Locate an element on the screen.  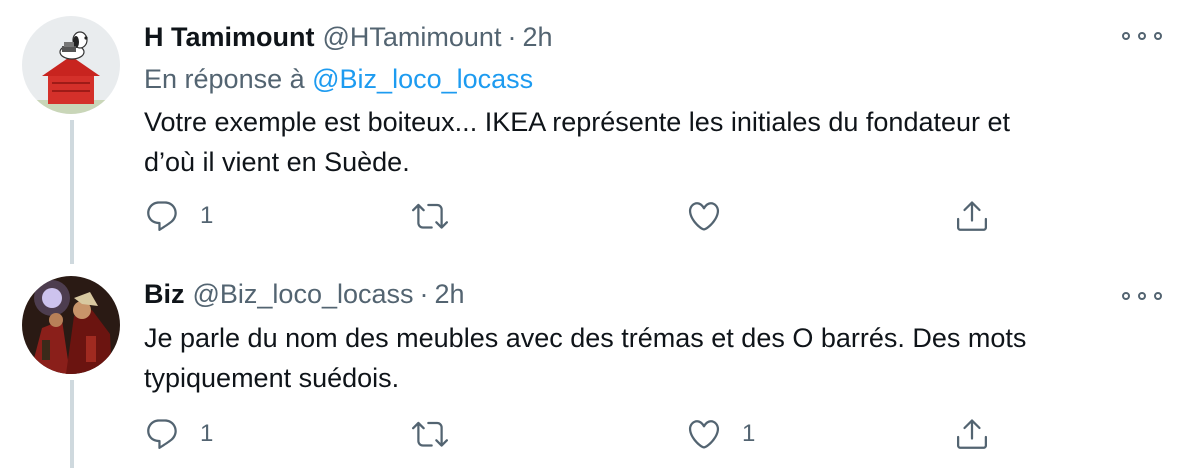
action-bar: 1 is located at coordinates (654, 216).